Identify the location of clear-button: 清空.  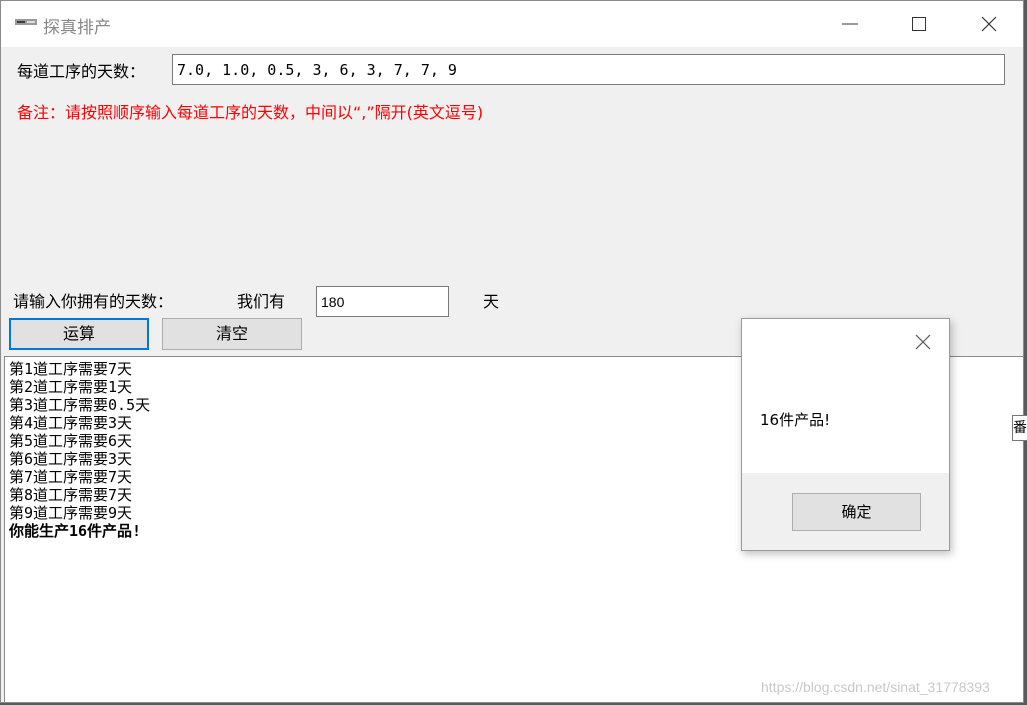
(232, 334).